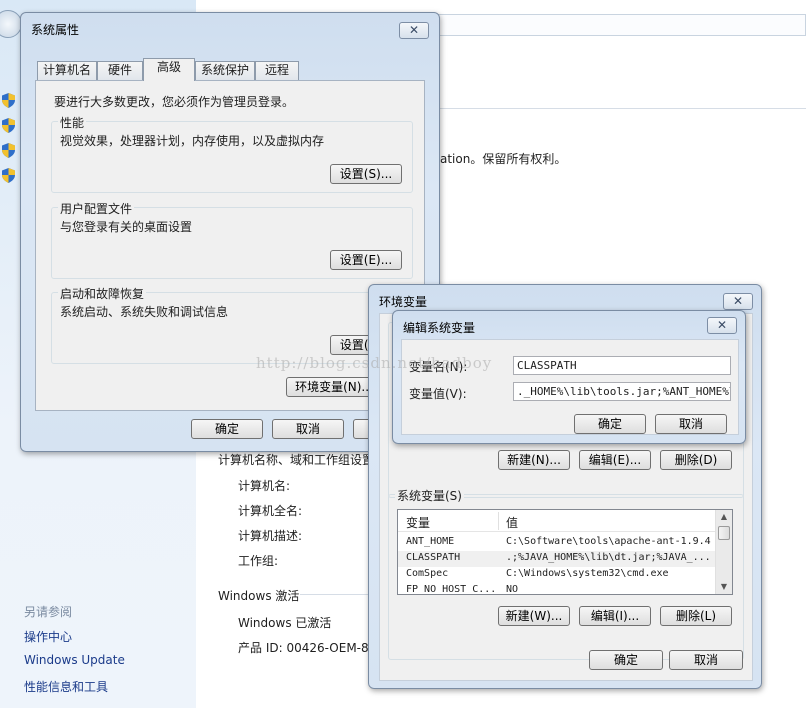 The image size is (806, 708). What do you see at coordinates (439, 328) in the screenshot?
I see `dialog-title: 编辑系统变量` at bounding box center [439, 328].